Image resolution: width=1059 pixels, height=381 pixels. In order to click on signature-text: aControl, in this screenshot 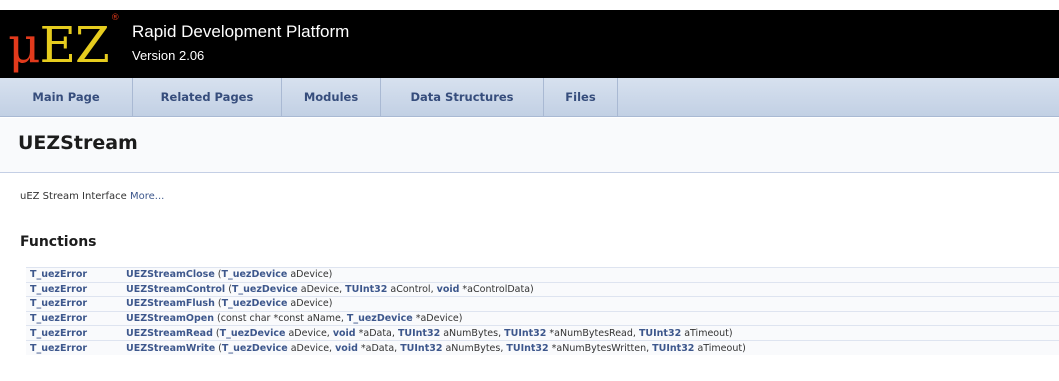, I will do `click(412, 289)`.